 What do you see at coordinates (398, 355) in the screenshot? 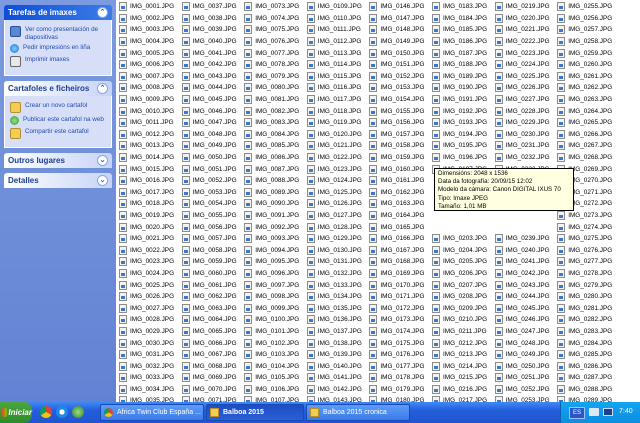
I see `file-item: IMG_0176.JPG` at bounding box center [398, 355].